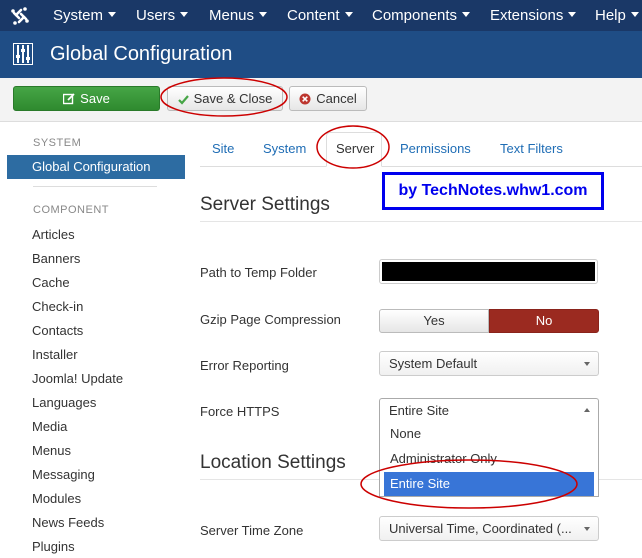 The image size is (642, 558). I want to click on force-https-options: None Administrator Only Entire Site, so click(489, 459).